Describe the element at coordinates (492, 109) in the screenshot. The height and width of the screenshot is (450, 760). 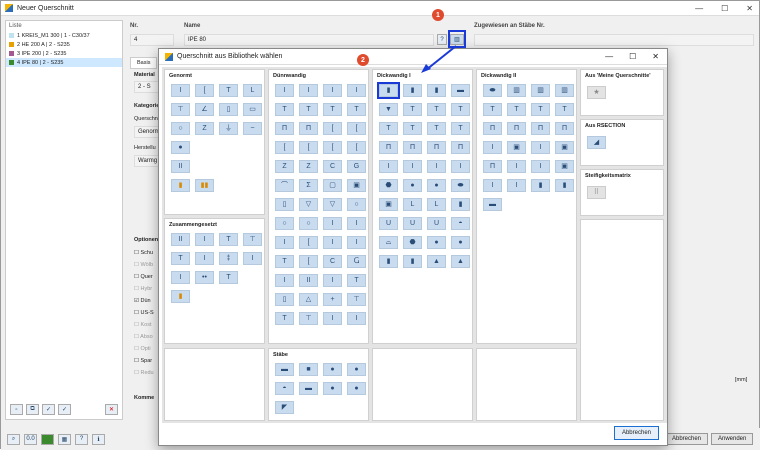
I see `thick2-t-icon: T` at that location.